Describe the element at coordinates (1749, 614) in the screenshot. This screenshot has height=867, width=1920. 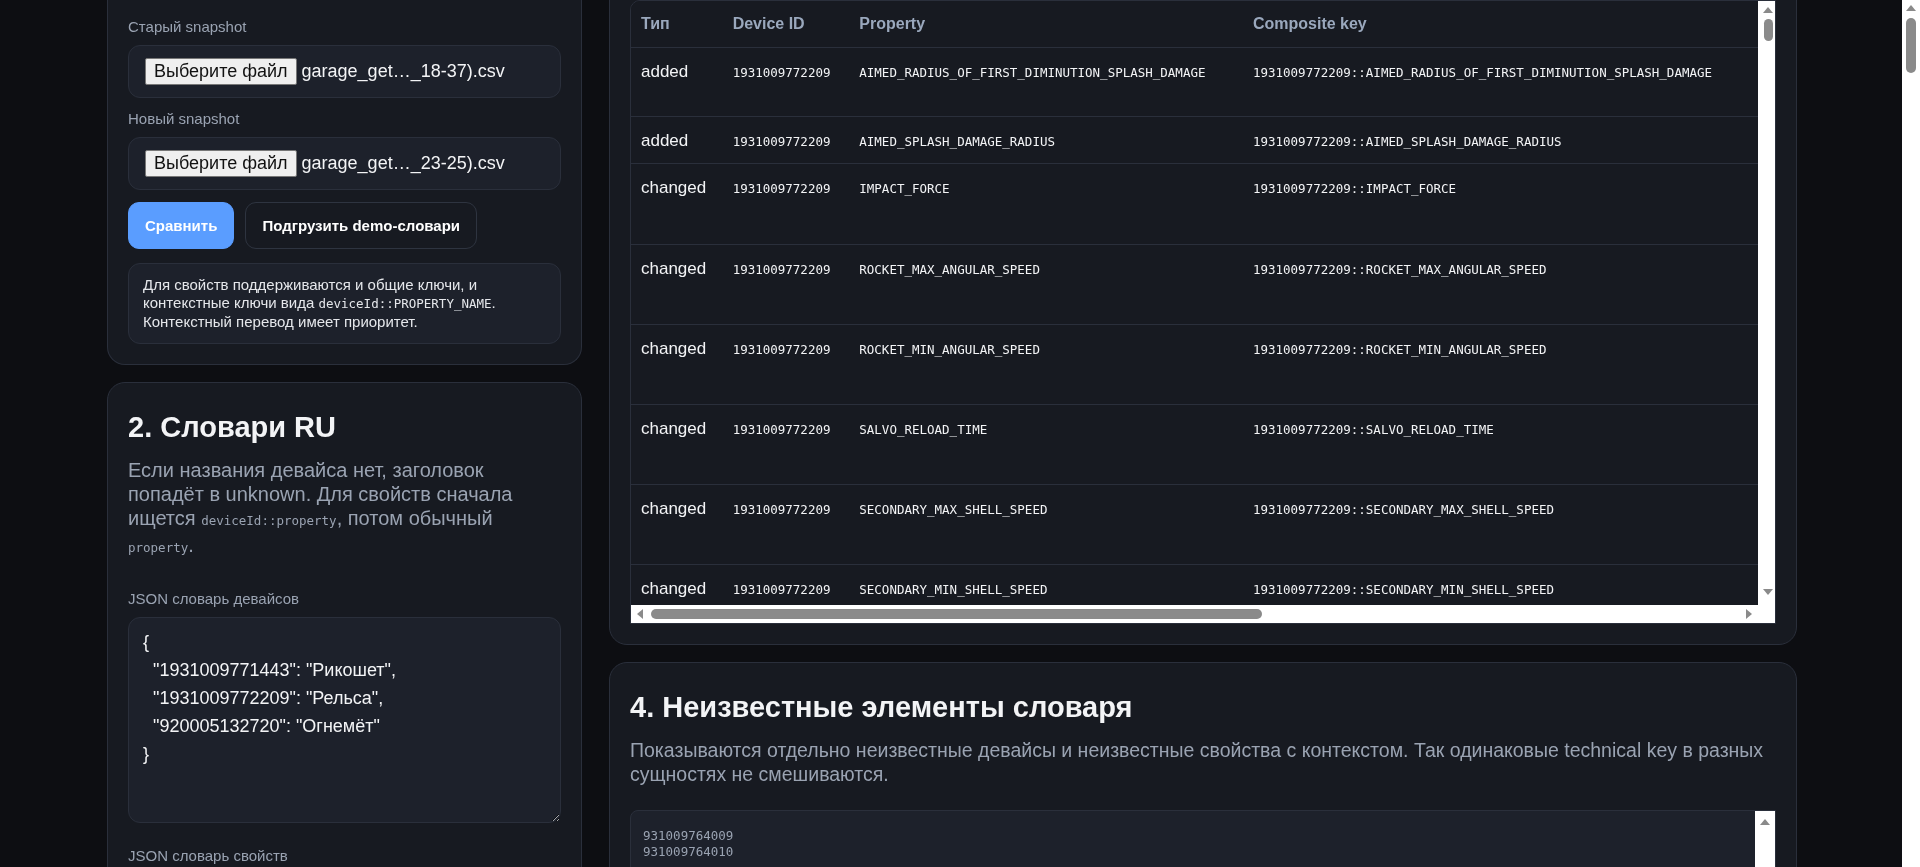
I see `scroll-right-icon` at that location.